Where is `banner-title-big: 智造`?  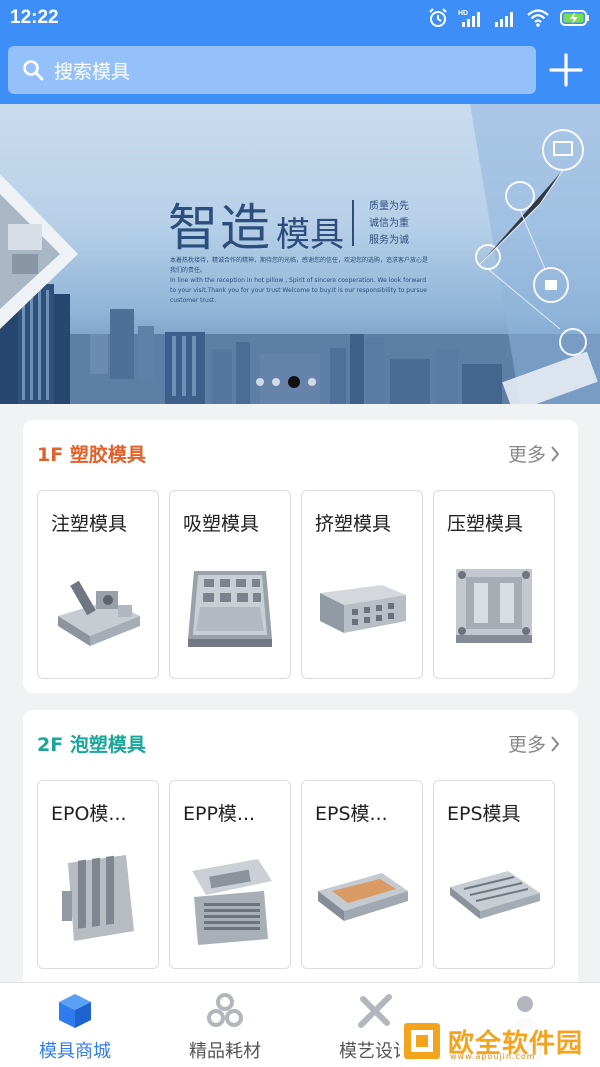 banner-title-big: 智造 is located at coordinates (220, 228).